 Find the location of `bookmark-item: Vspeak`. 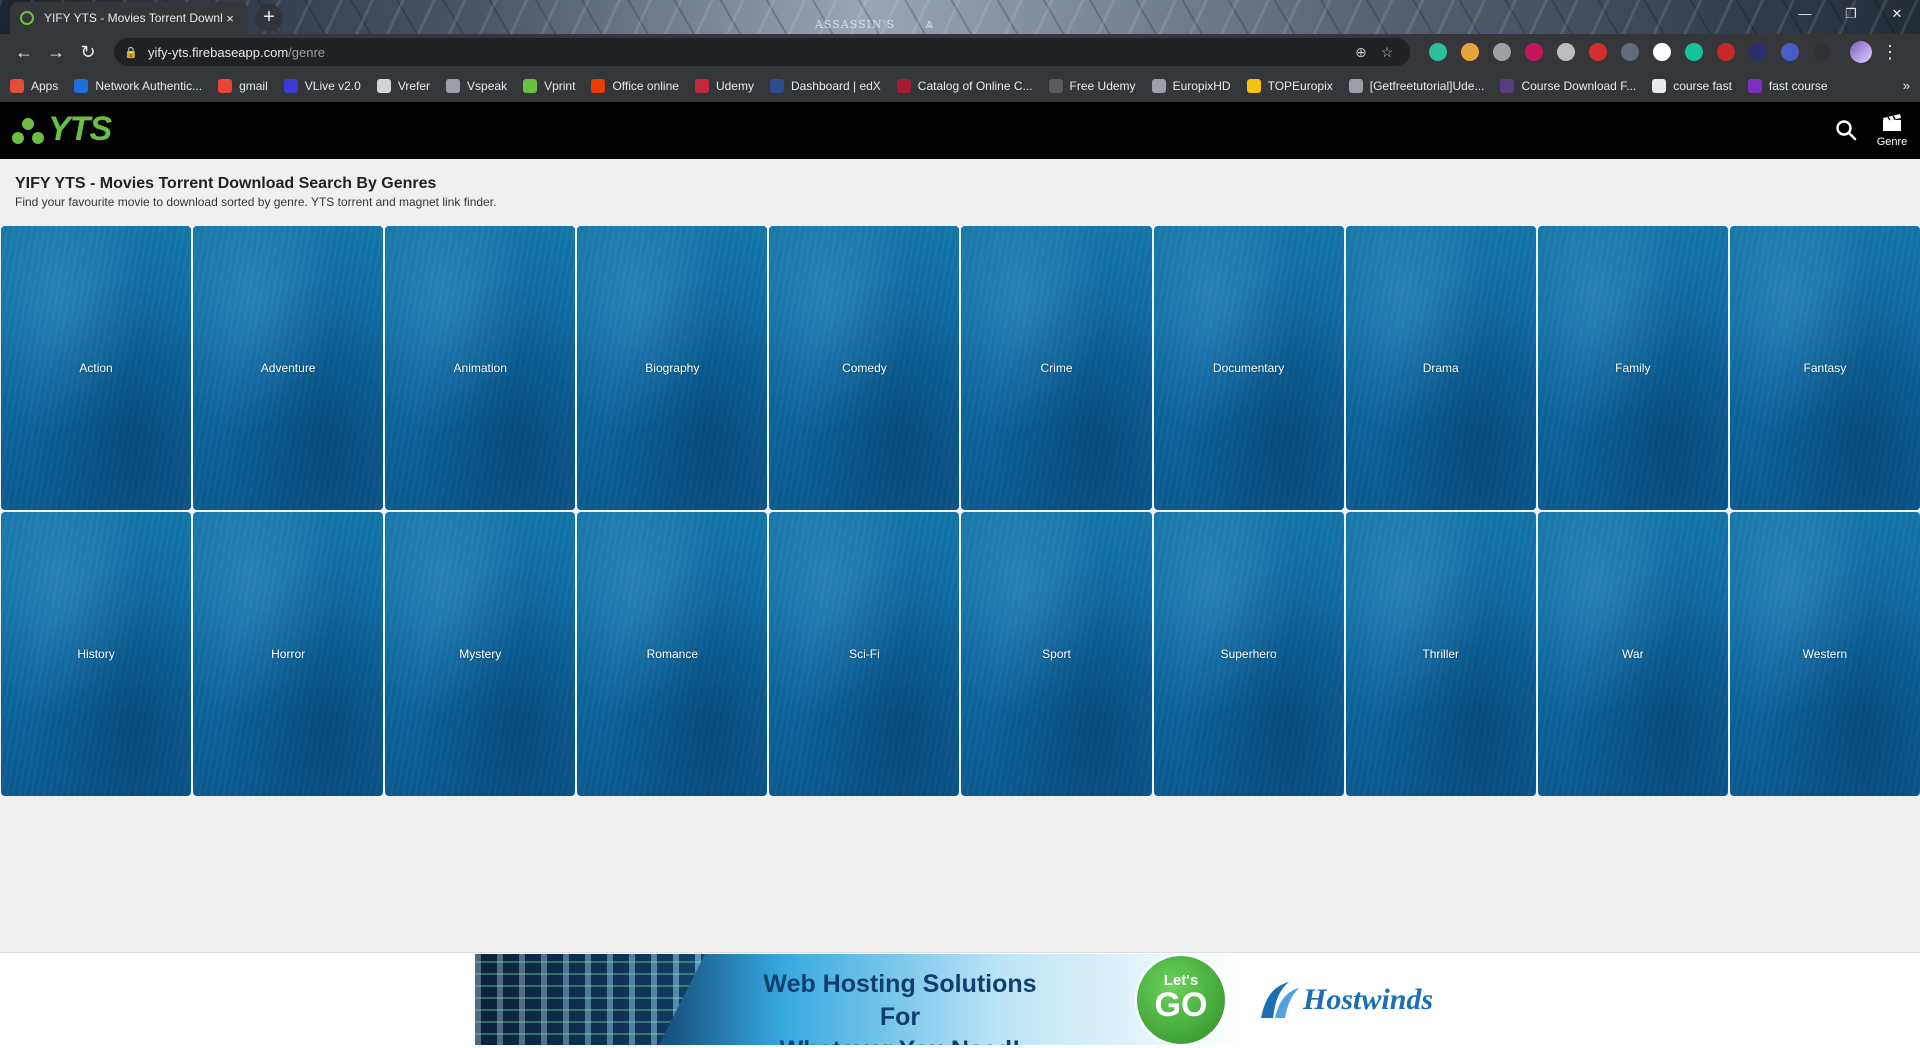

bookmark-item: Vspeak is located at coordinates (476, 86).